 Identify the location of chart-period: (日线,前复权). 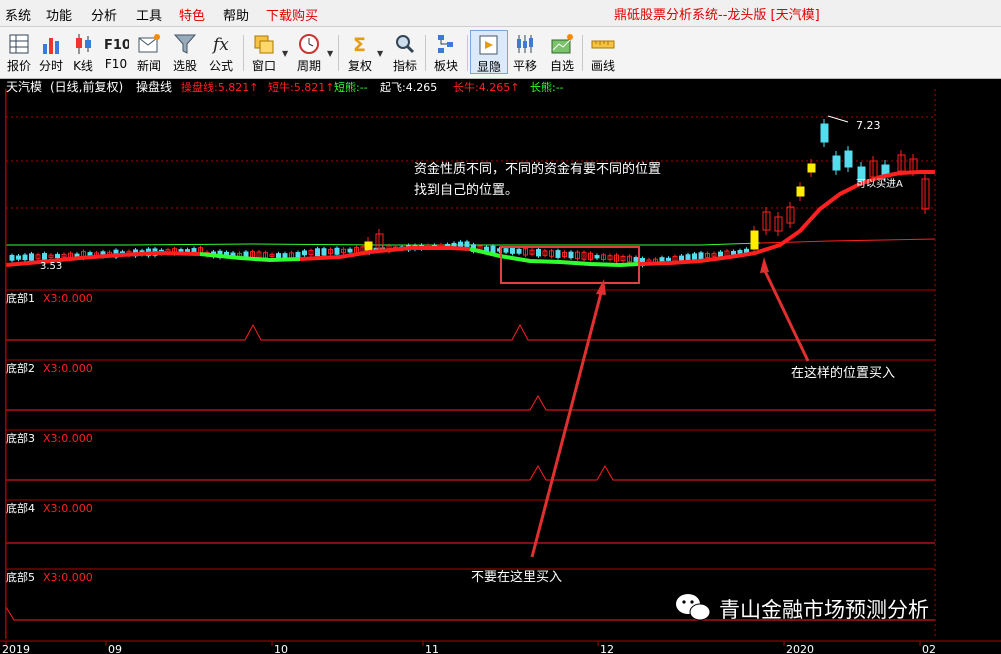
(86, 86).